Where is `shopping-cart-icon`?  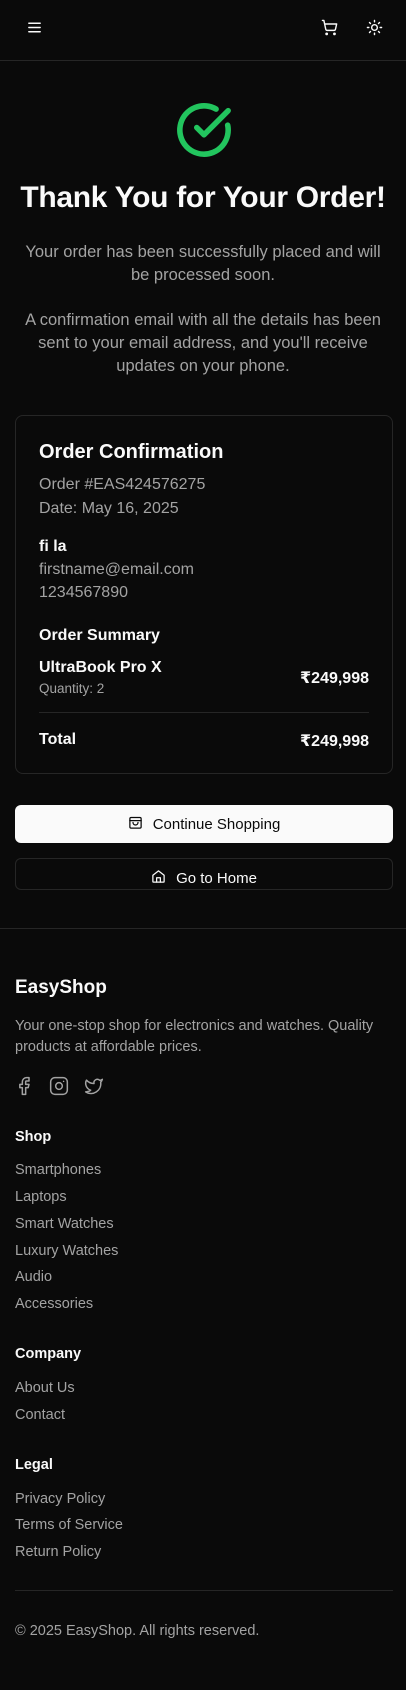 shopping-cart-icon is located at coordinates (329, 30).